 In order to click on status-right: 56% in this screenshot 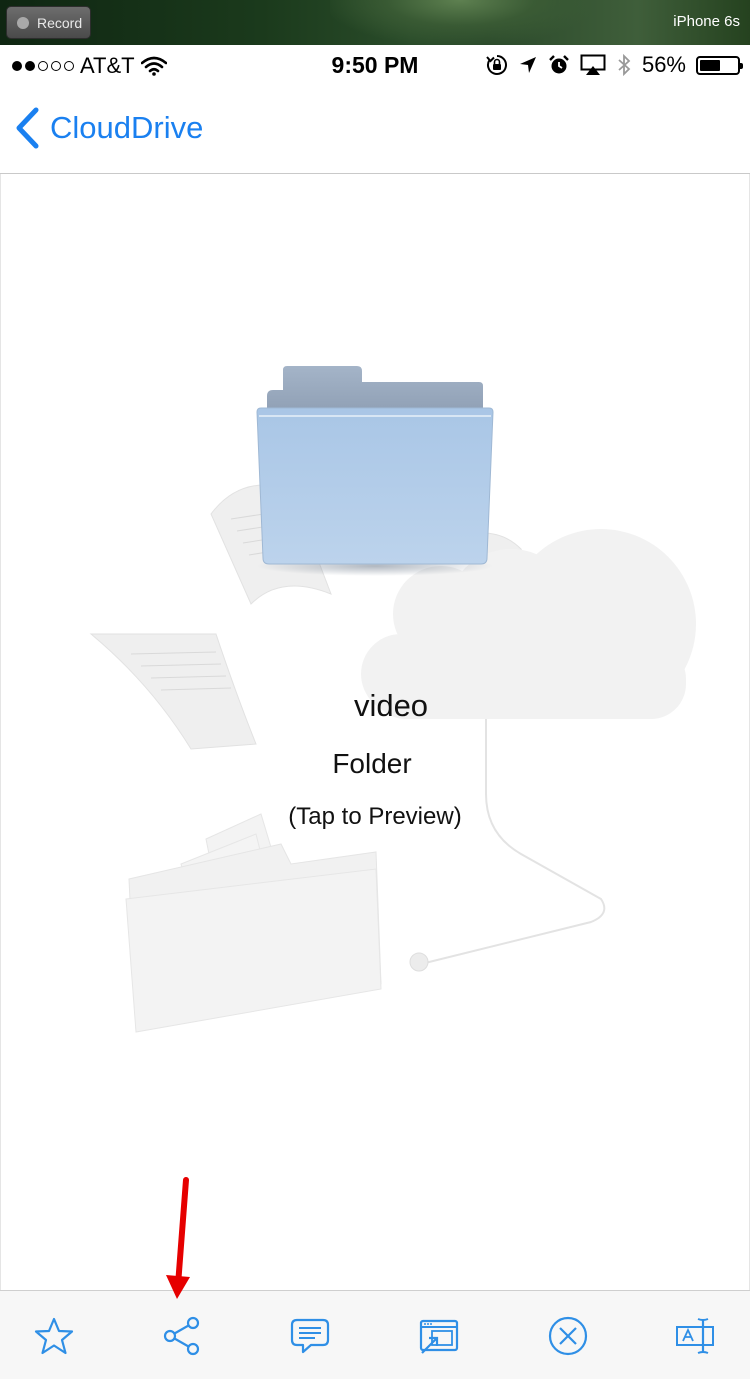, I will do `click(614, 65)`.